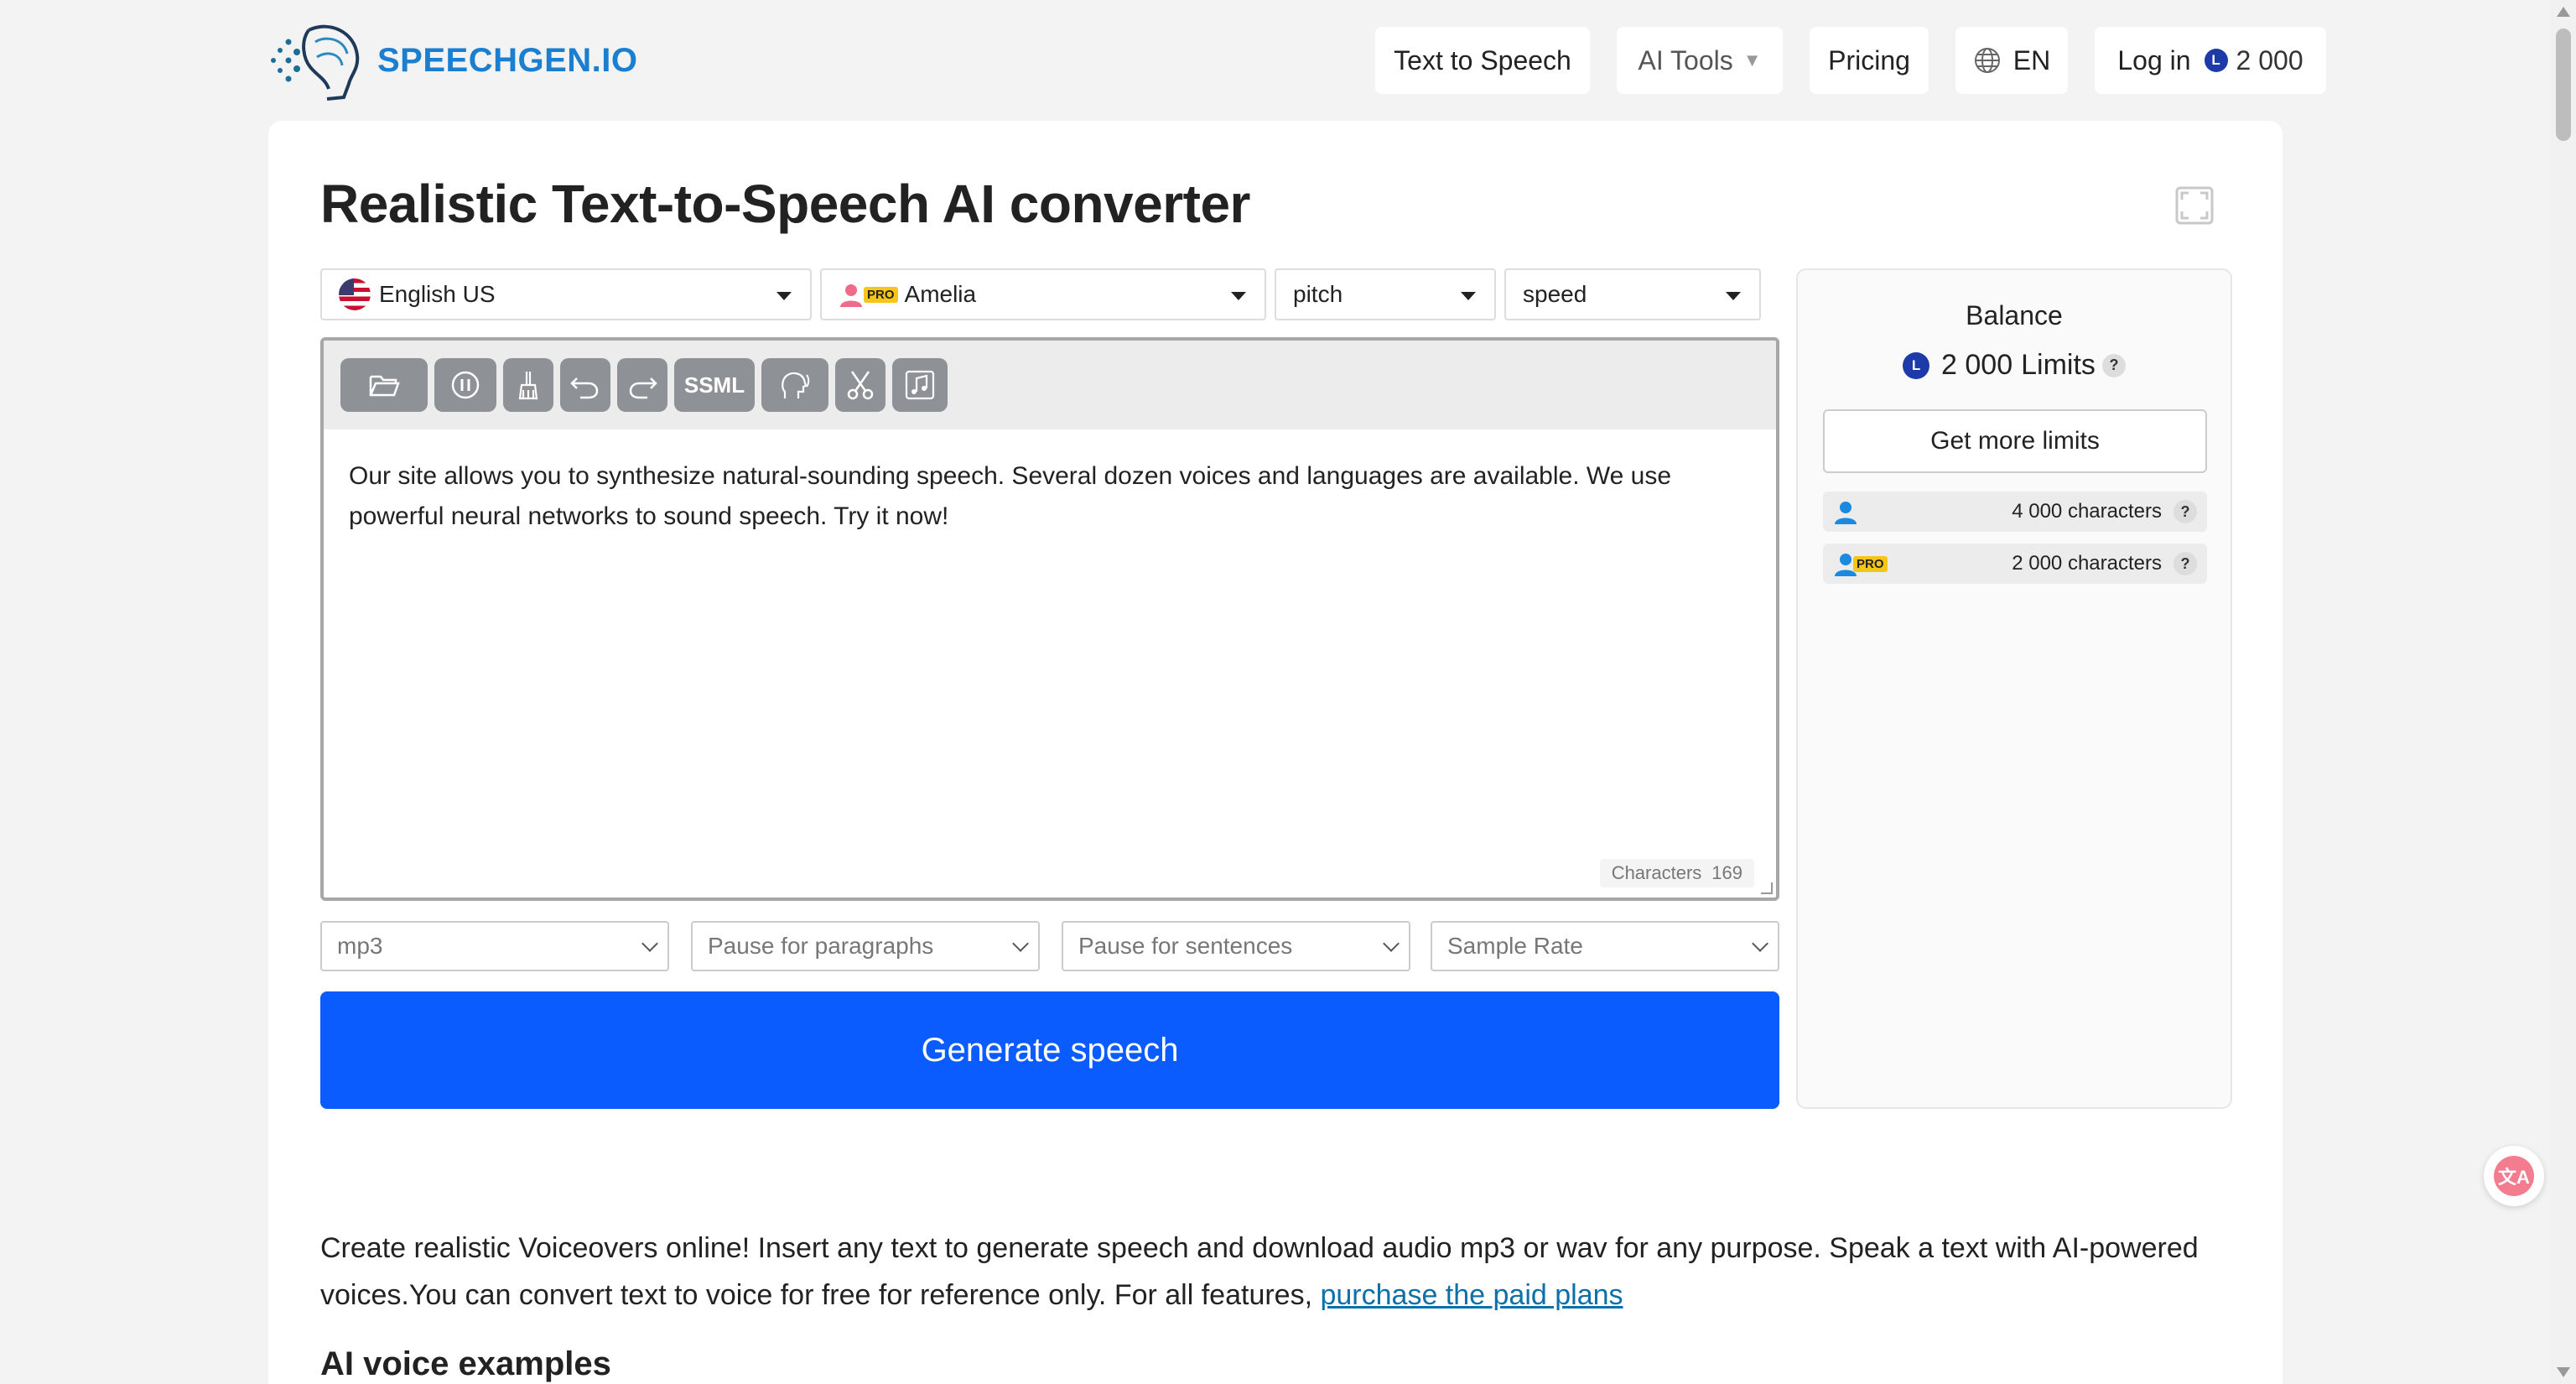 The height and width of the screenshot is (1384, 2576). I want to click on voice-effects-button, so click(794, 385).